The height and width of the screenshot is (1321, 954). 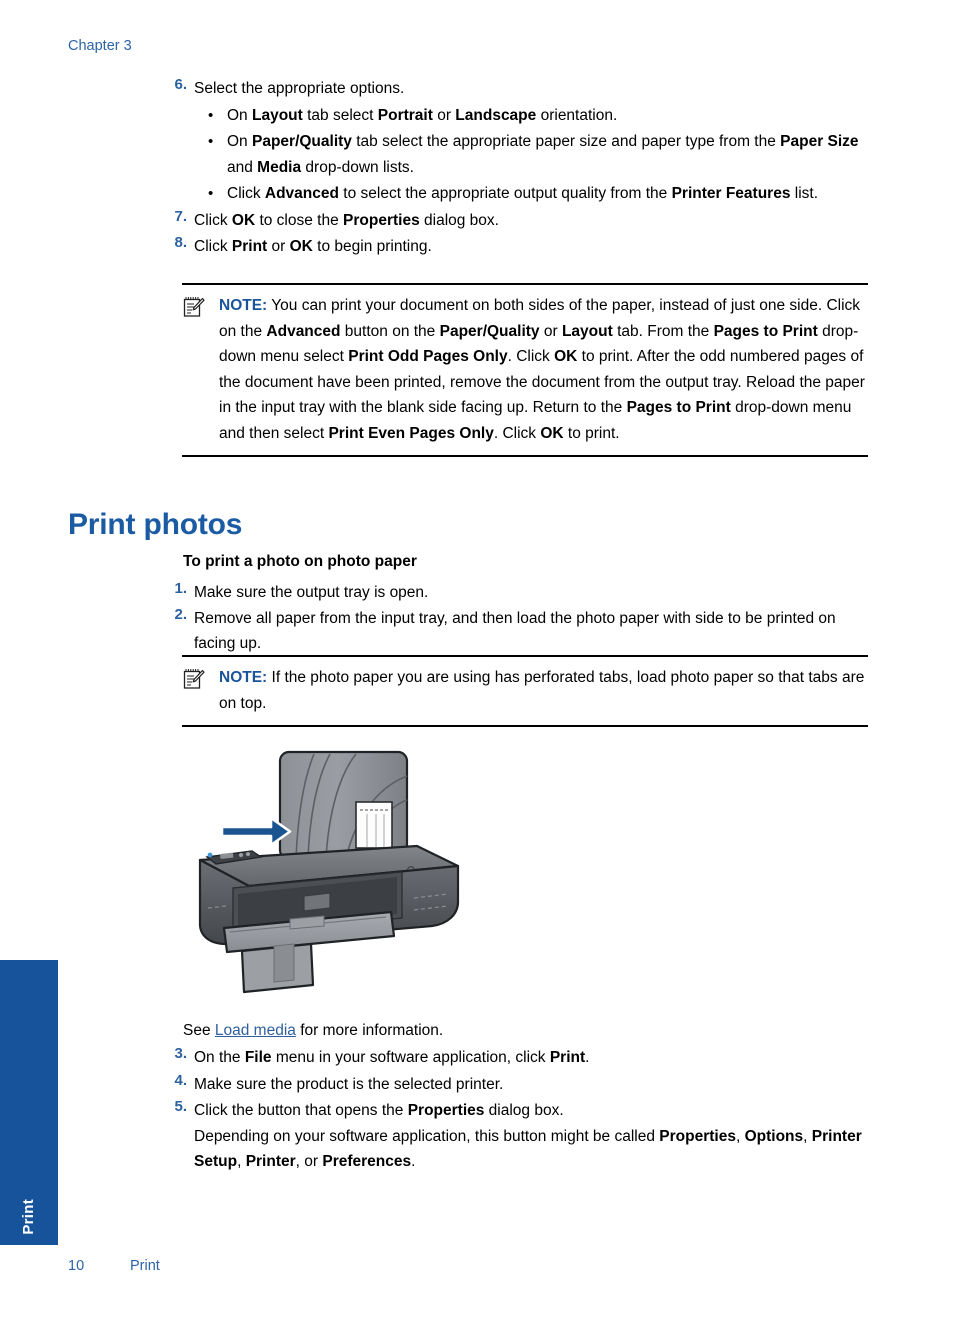 What do you see at coordinates (145, 1266) in the screenshot?
I see `footer-section-label: Print` at bounding box center [145, 1266].